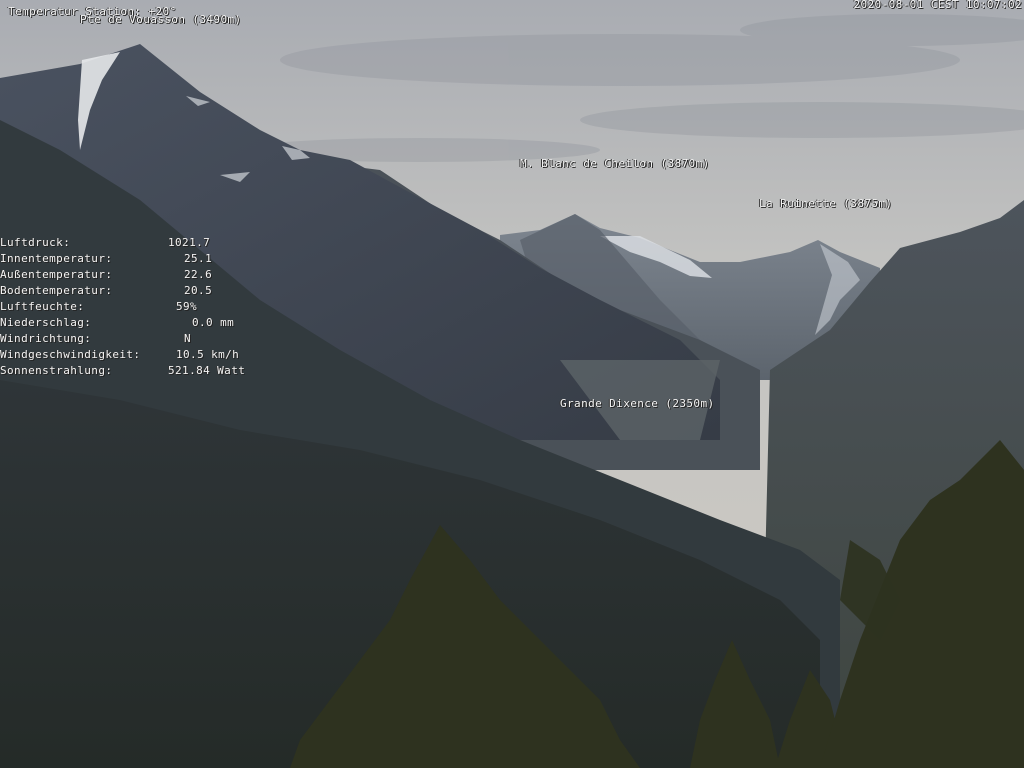  What do you see at coordinates (135, 340) in the screenshot?
I see `weather-row: Windrichtung: N` at bounding box center [135, 340].